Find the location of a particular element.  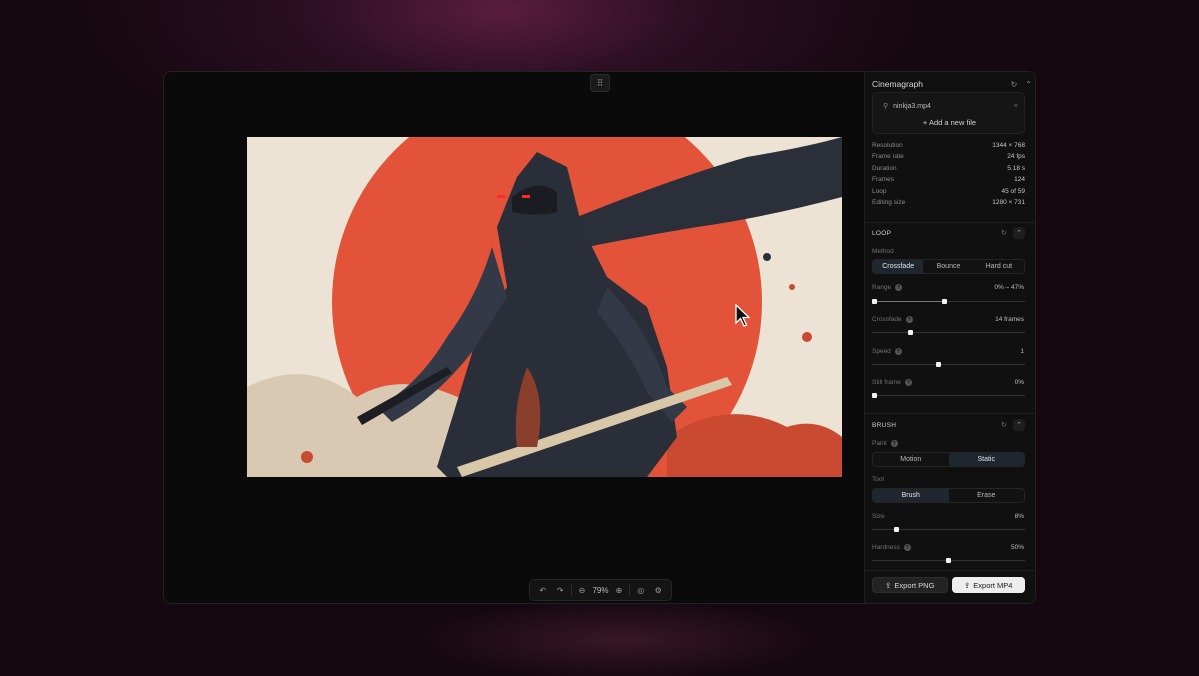

canvas-toolbar: ↶ ↷ ⊖ 79% ⊕ ◎ ⚙ is located at coordinates (600, 590).